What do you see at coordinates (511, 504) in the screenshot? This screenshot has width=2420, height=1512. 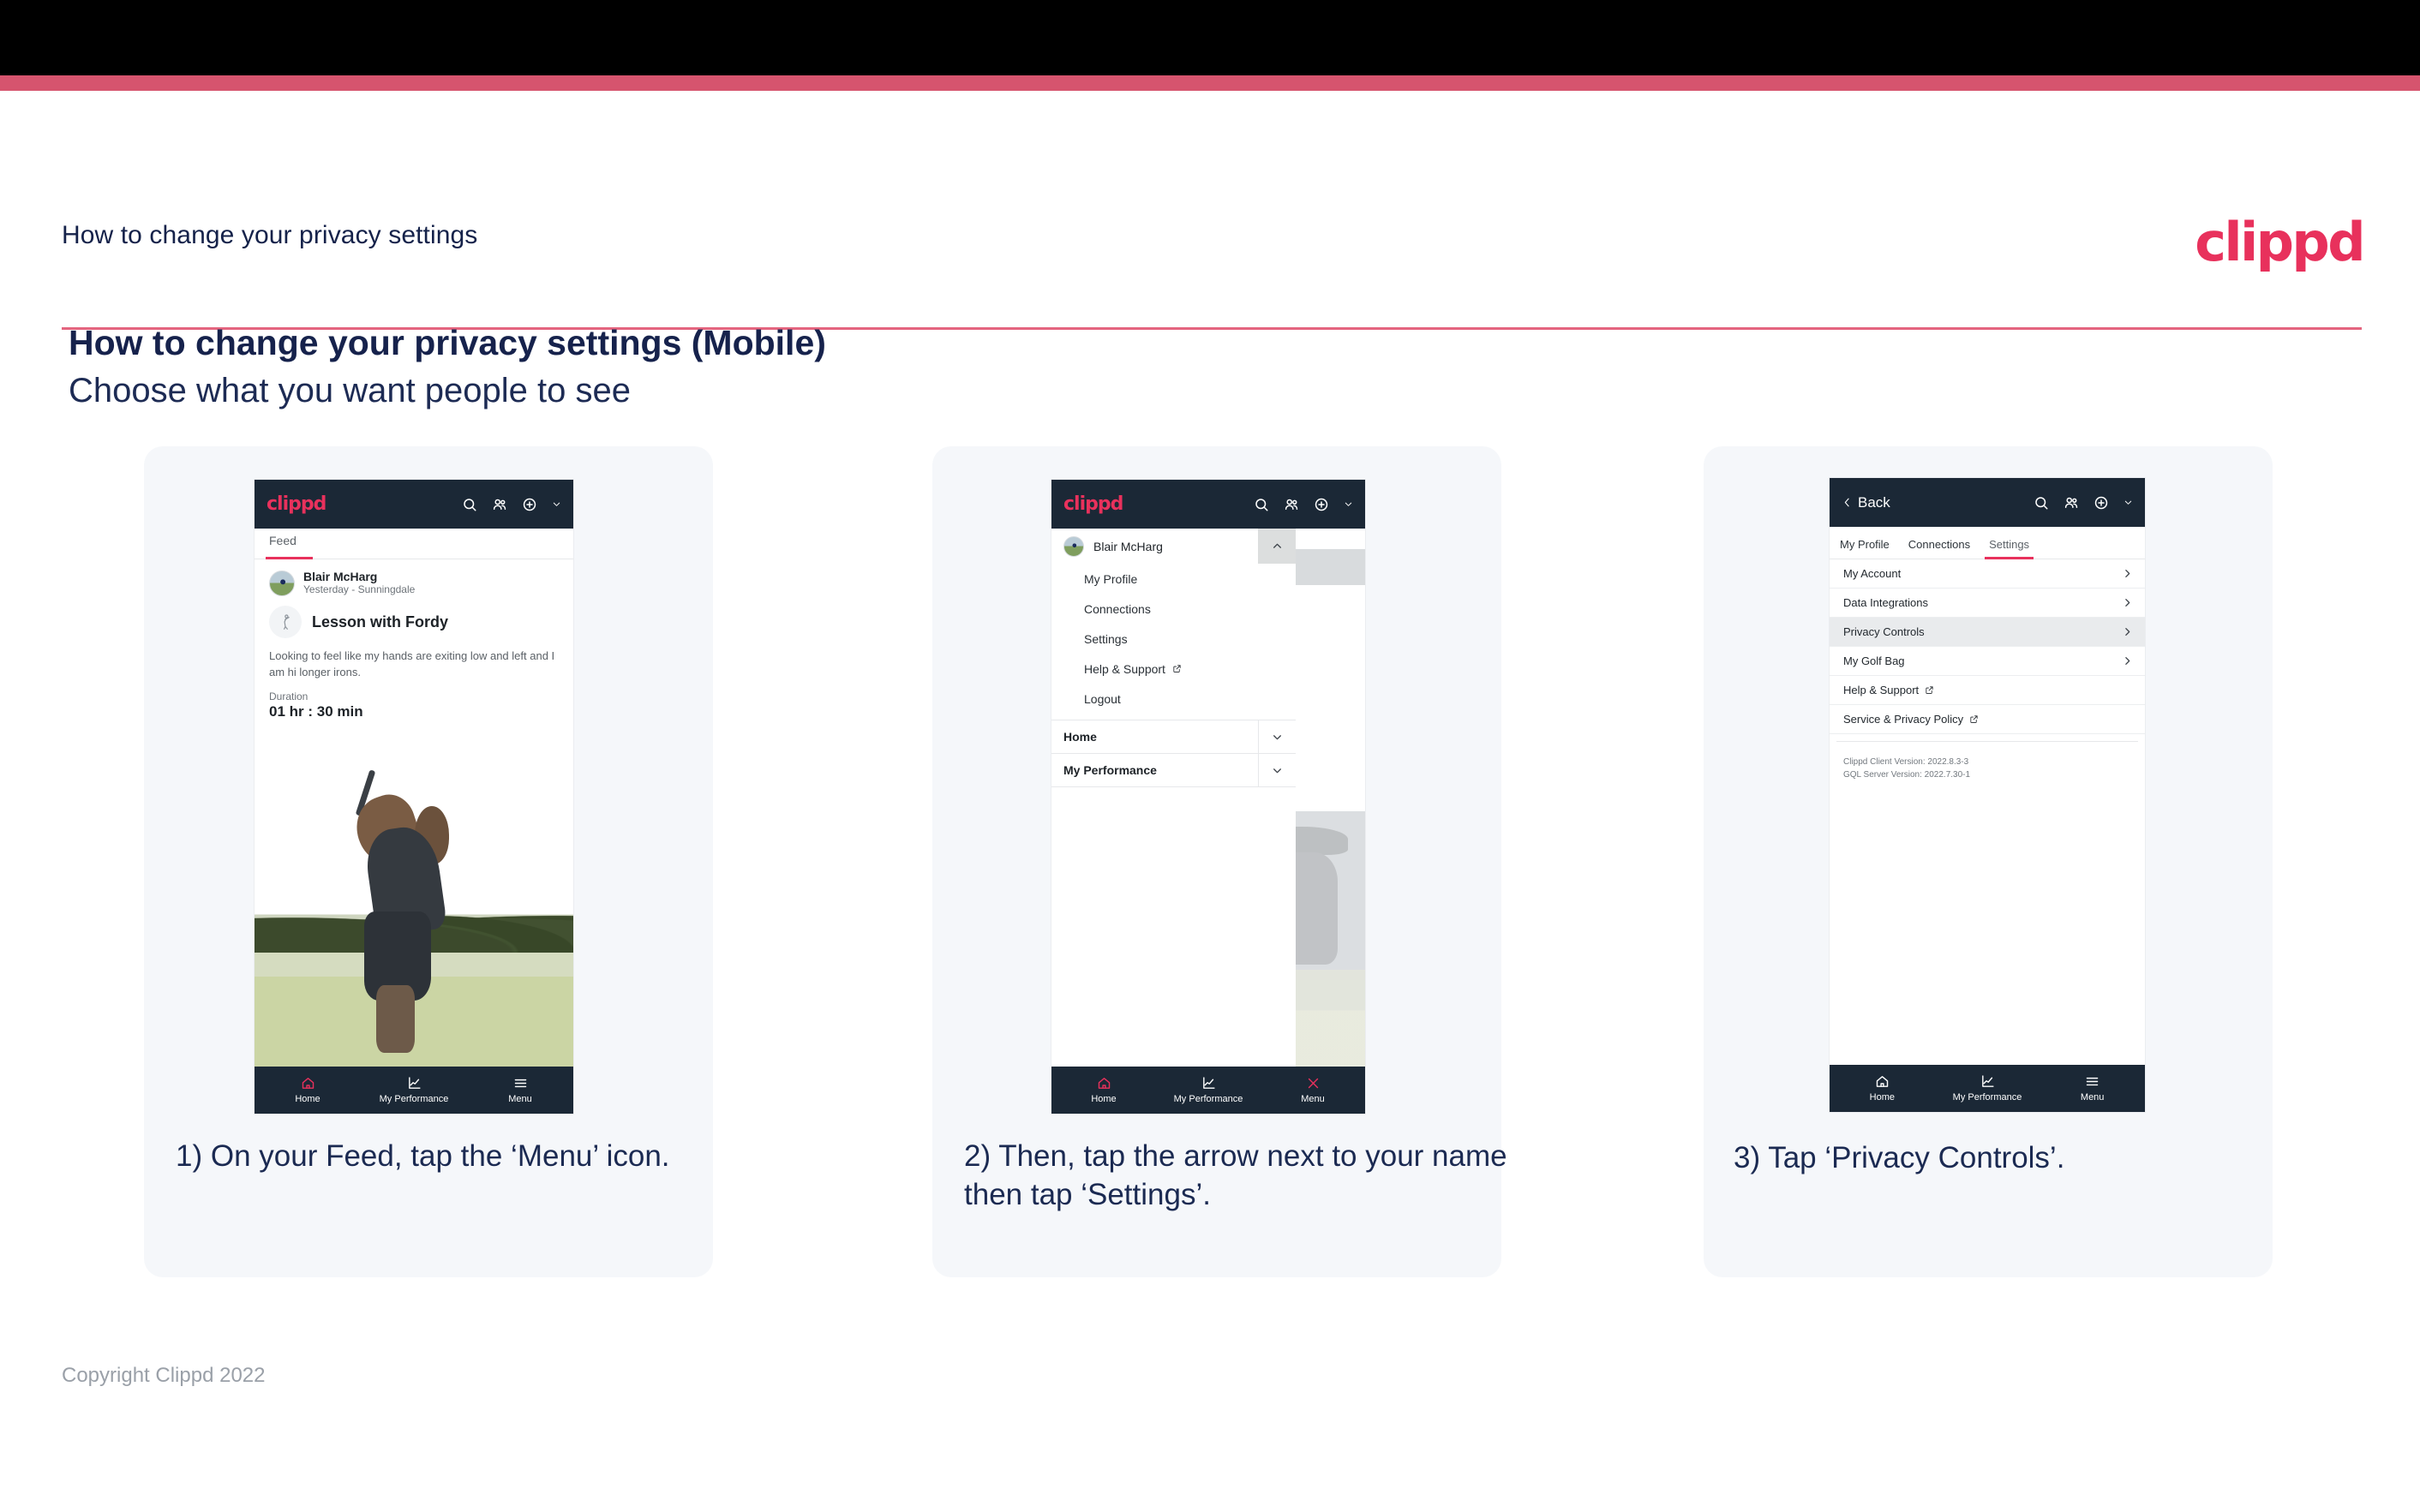 I see `phone1-appbar-icons` at bounding box center [511, 504].